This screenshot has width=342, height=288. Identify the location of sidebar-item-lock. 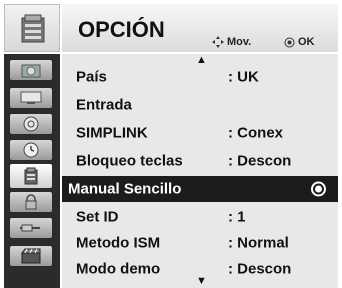
(31, 202).